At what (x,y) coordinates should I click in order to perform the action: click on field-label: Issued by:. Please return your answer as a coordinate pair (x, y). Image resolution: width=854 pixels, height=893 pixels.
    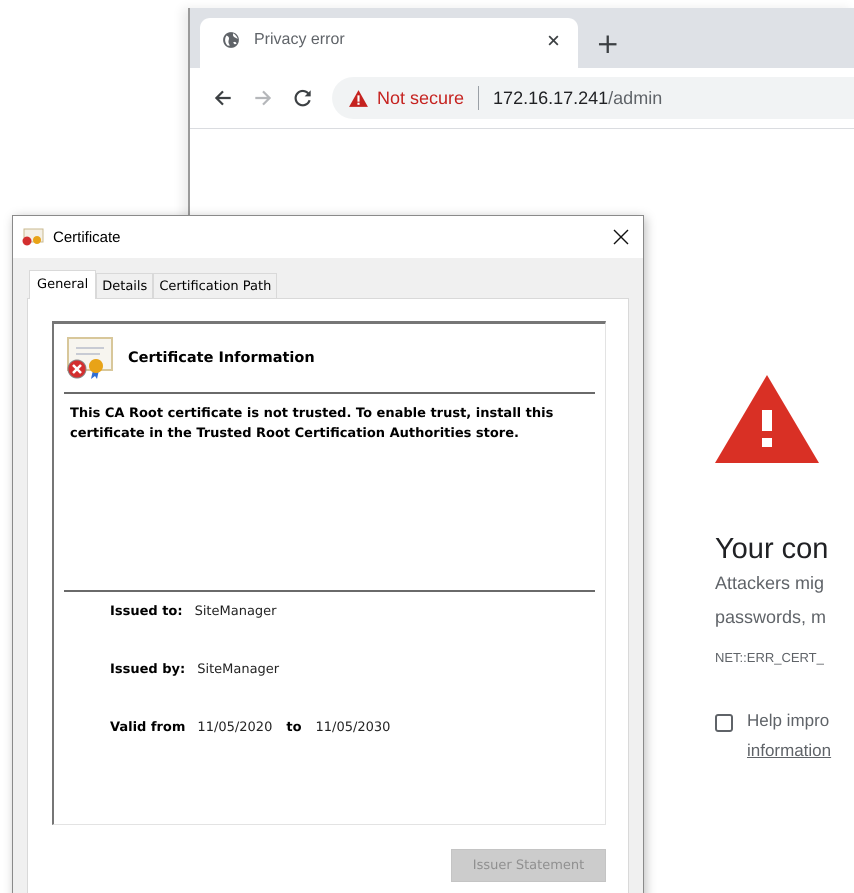
    Looking at the image, I should click on (148, 669).